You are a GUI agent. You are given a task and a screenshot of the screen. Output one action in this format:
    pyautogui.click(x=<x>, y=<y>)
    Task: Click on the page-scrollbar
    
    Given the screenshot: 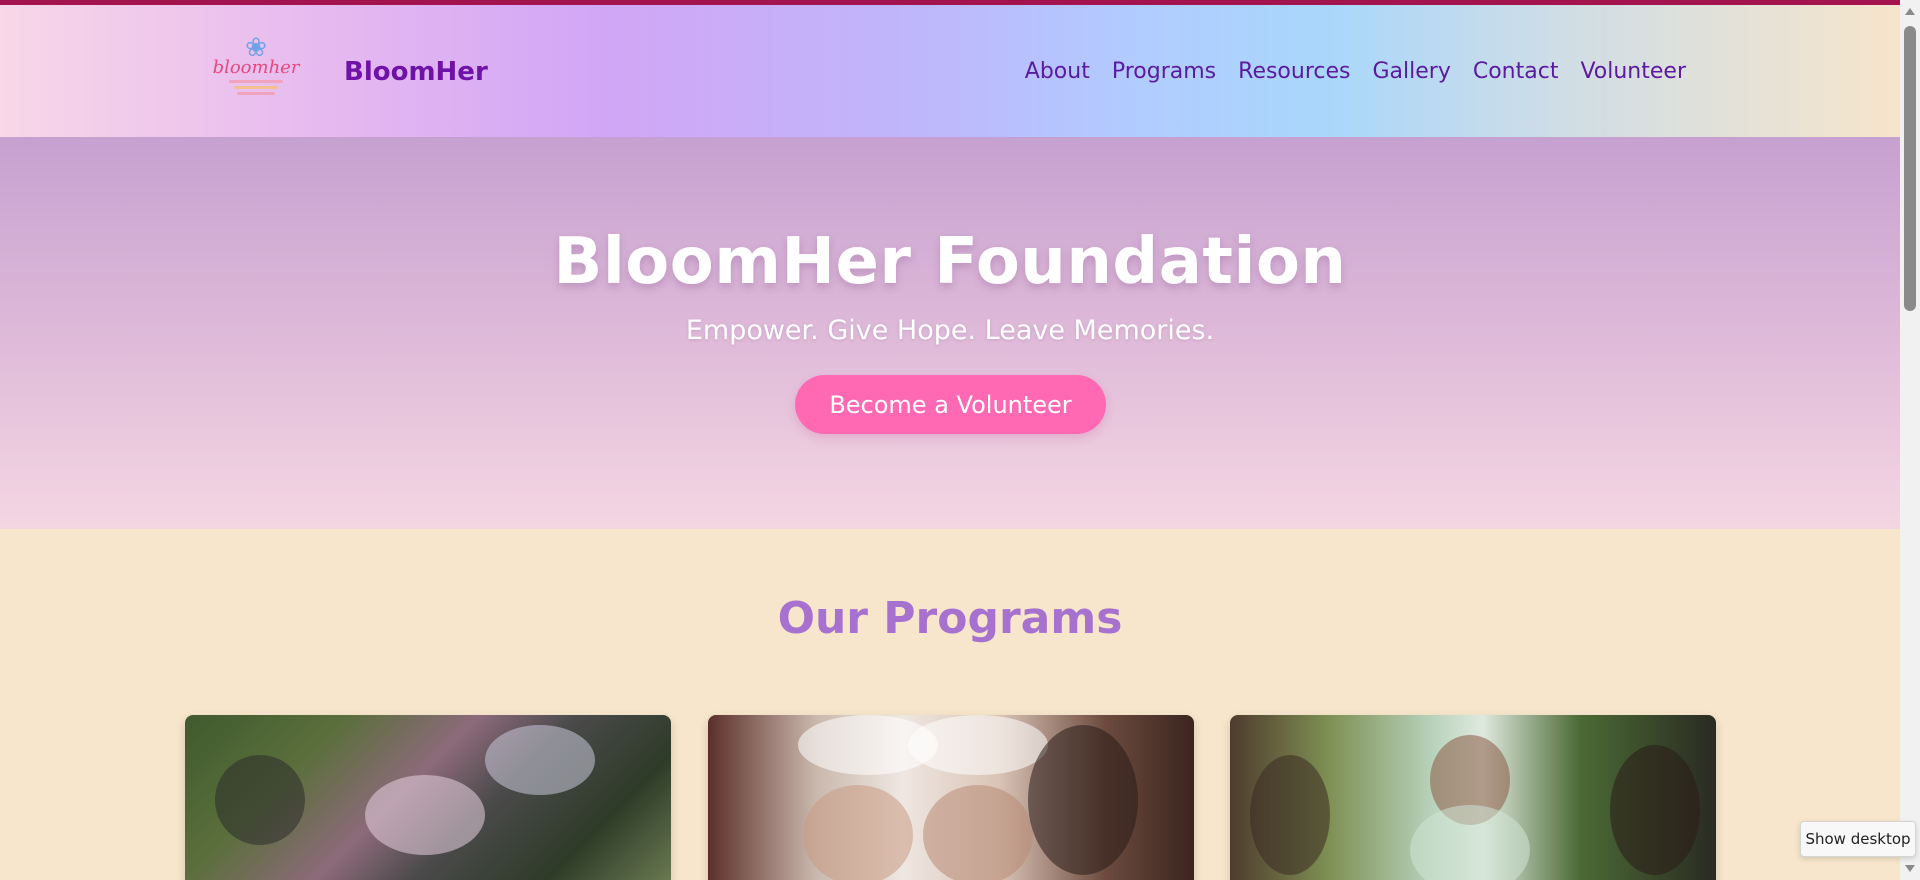 What is the action you would take?
    pyautogui.click(x=1910, y=440)
    